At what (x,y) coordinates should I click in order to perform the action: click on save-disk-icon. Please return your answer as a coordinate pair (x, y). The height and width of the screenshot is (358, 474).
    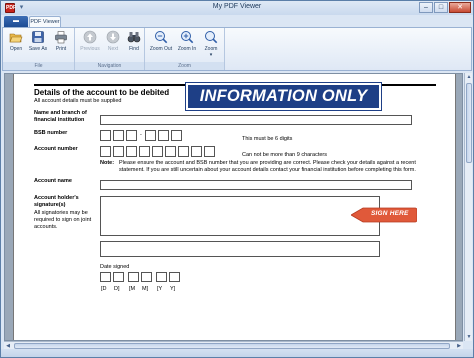
    Looking at the image, I should click on (38, 37).